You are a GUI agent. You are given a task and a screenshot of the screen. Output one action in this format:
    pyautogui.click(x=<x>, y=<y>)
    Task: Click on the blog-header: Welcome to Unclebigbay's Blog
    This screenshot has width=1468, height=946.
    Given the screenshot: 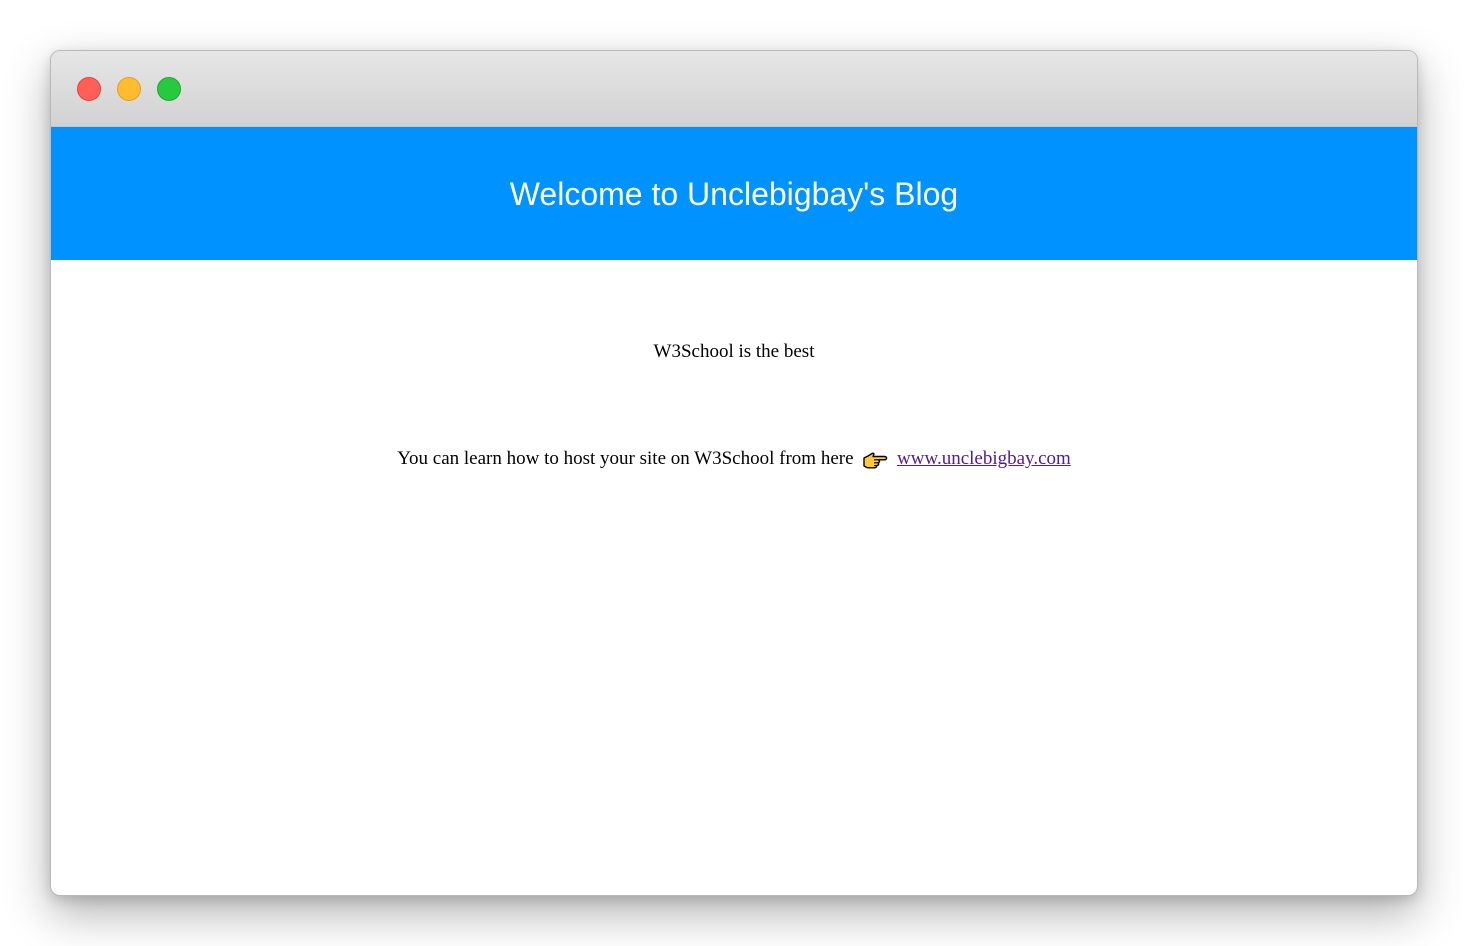 What is the action you would take?
    pyautogui.click(x=734, y=193)
    